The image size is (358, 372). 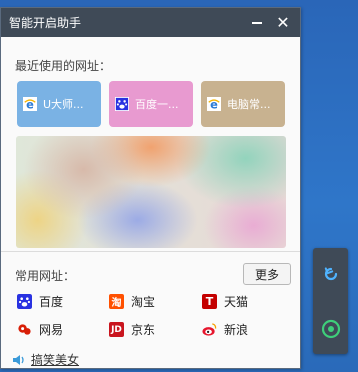 I want to click on power-icon, so click(x=331, y=329).